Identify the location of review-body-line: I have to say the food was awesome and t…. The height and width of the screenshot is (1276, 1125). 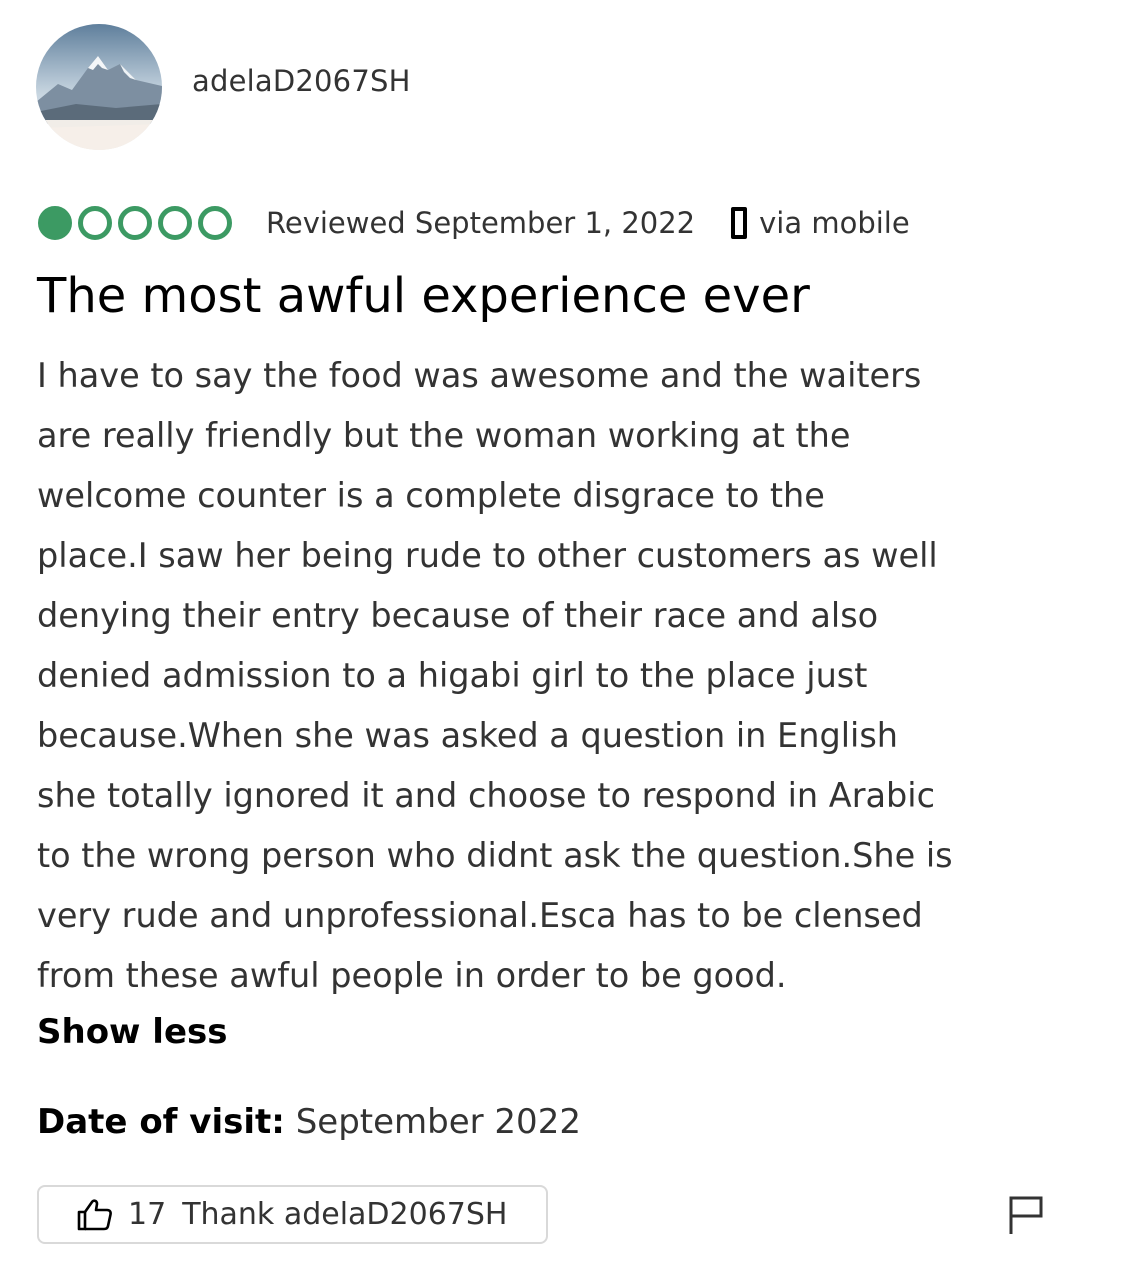
(479, 375).